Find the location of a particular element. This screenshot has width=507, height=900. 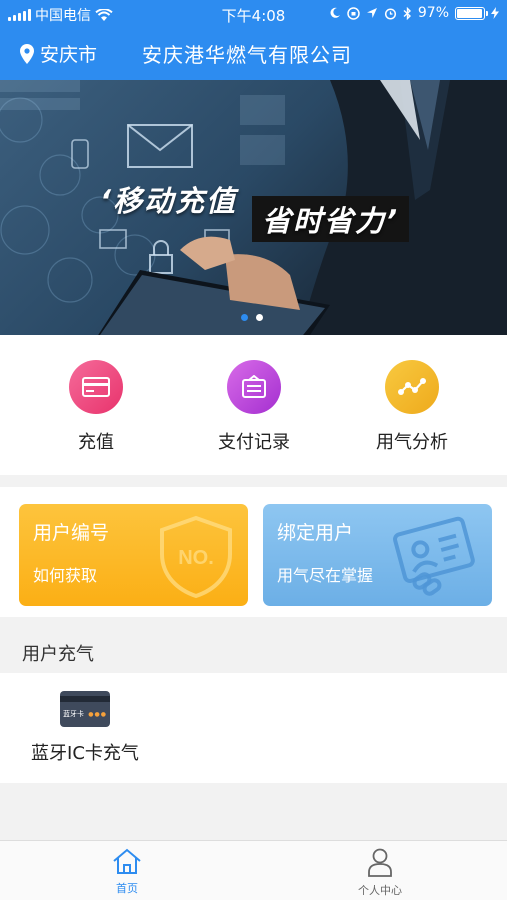

user-number-subtitle: 如何获取 is located at coordinates (65, 575).